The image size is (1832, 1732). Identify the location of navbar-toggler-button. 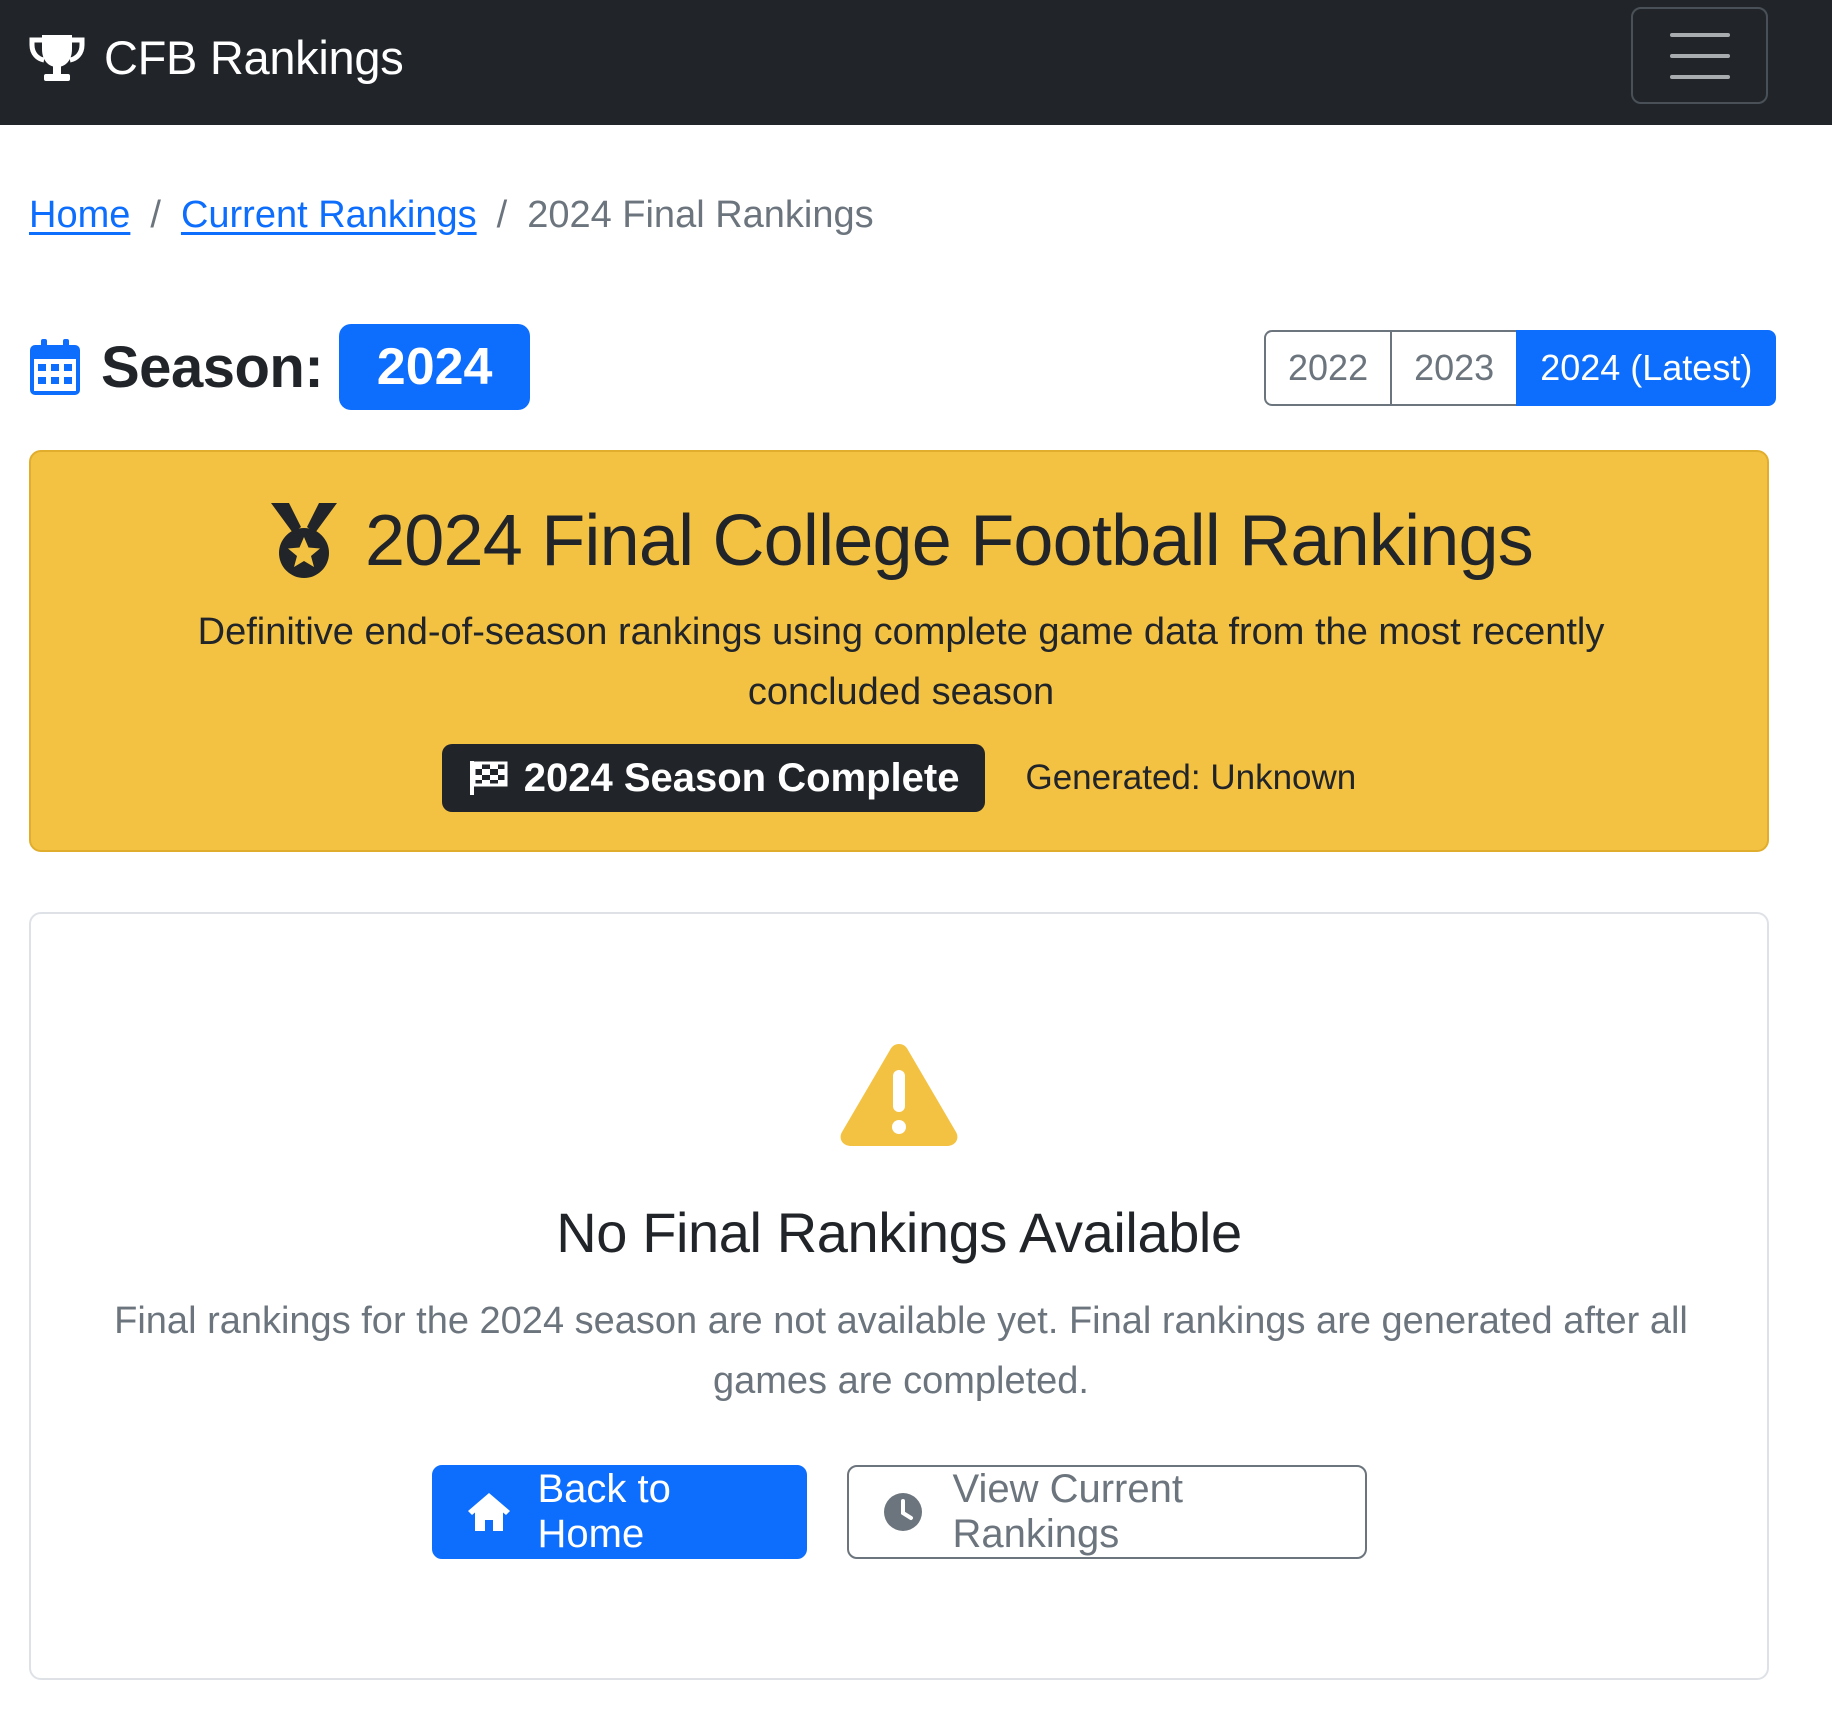
(1699, 55).